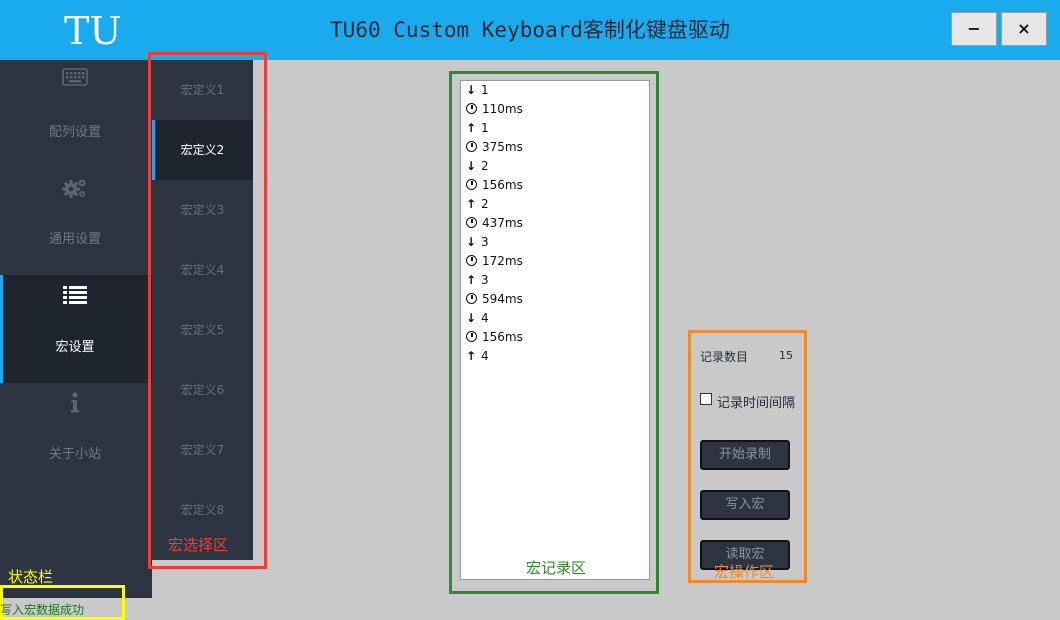  Describe the element at coordinates (744, 572) in the screenshot. I see `macro-ops-label: 宏操作区` at that location.